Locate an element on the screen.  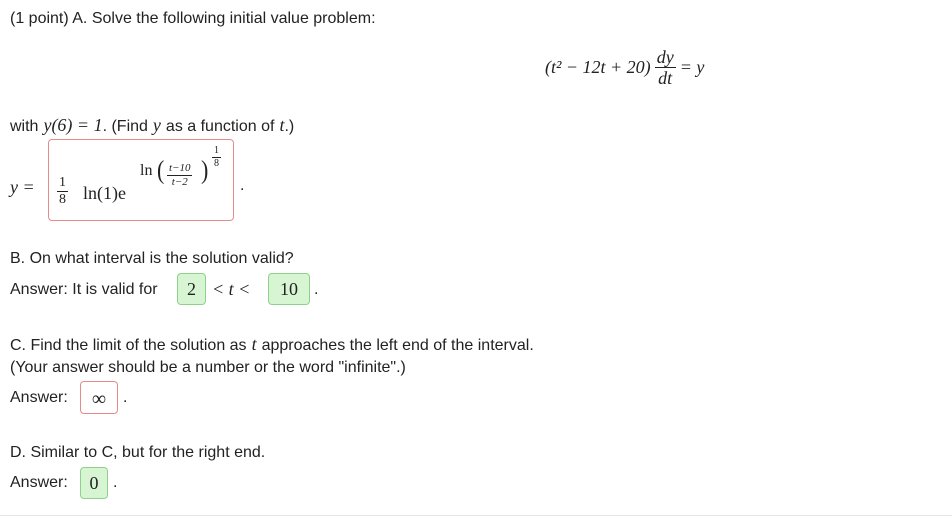
interval-lower-value: 2 is located at coordinates (191, 289).